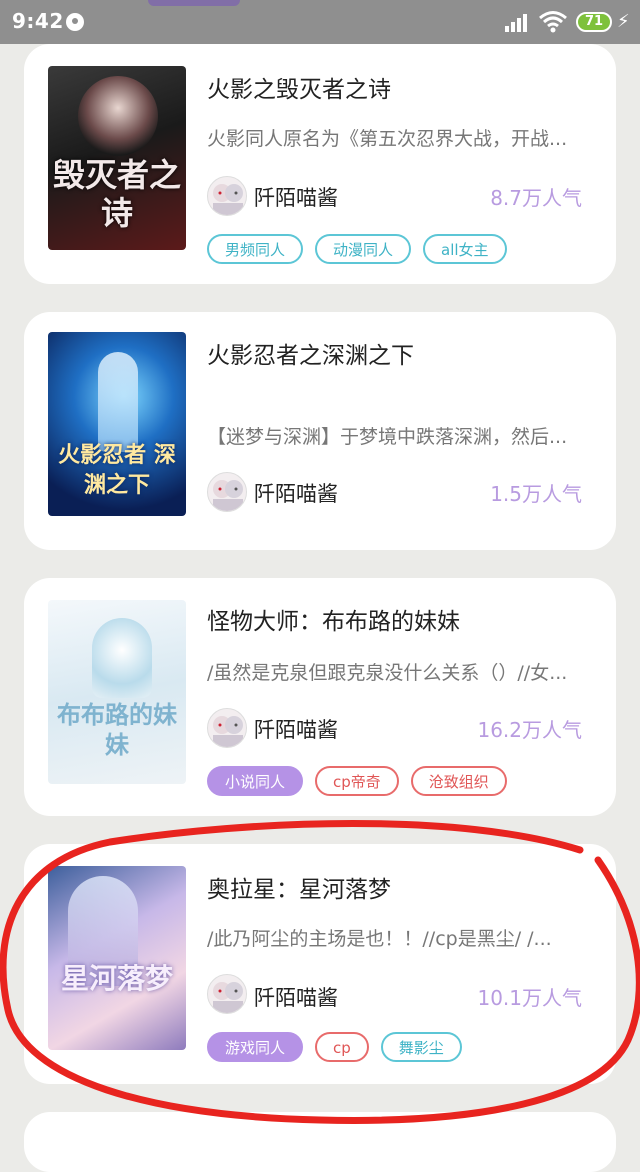 The image size is (640, 1172). I want to click on popularity-count: 16.2万人气, so click(529, 730).